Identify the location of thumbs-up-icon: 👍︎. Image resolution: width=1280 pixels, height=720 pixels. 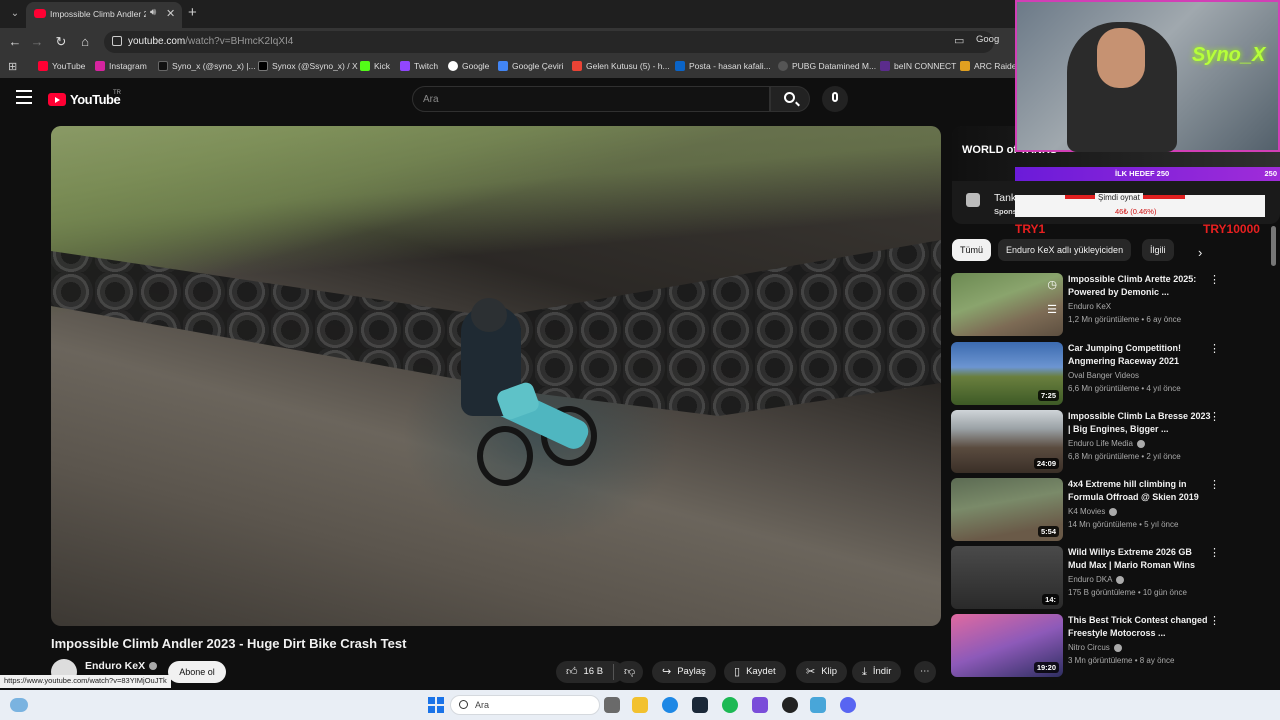
(572, 672).